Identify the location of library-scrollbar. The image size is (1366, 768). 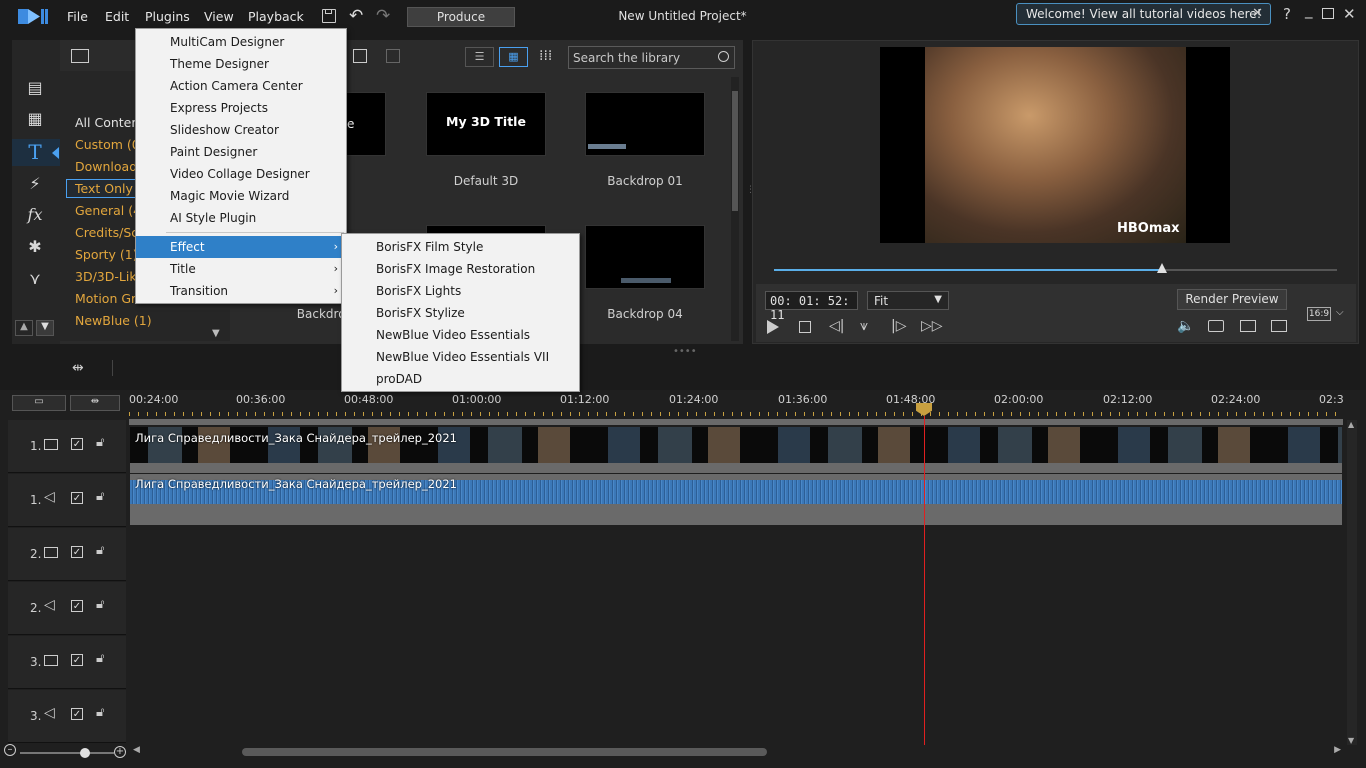
(735, 209).